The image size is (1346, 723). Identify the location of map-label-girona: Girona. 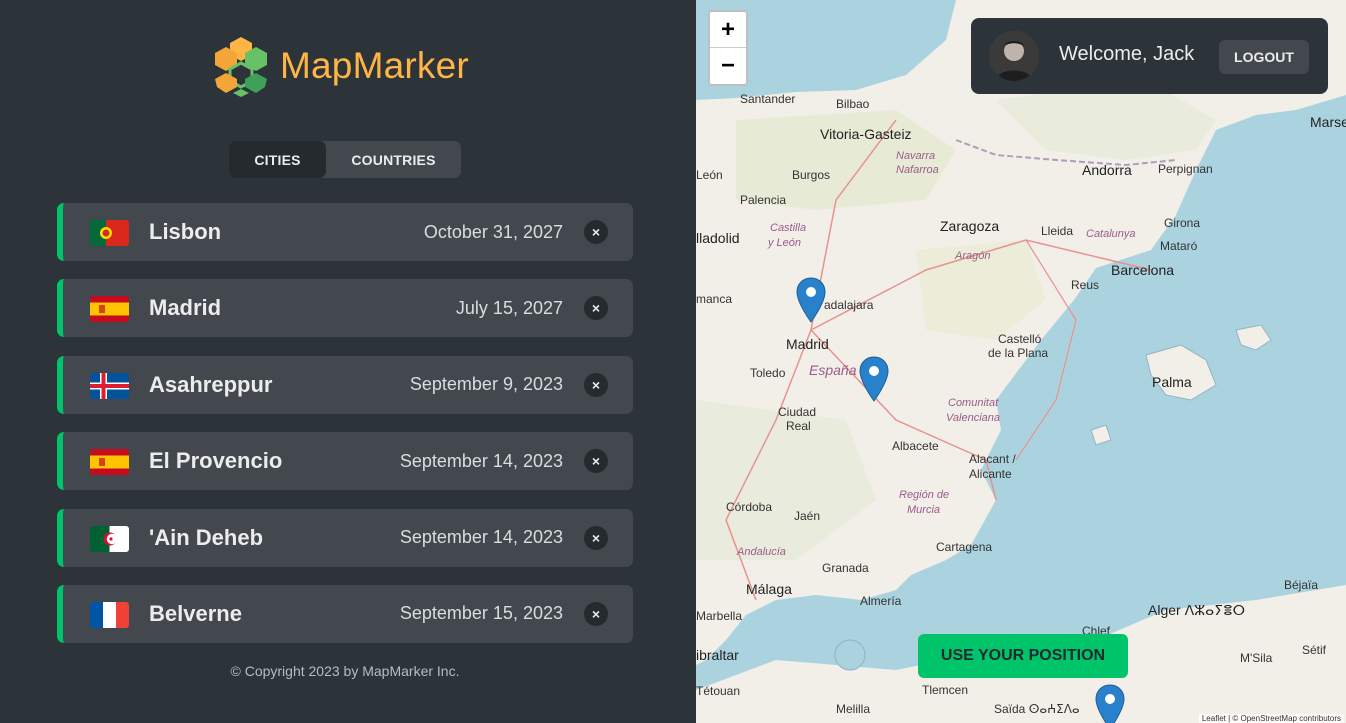
(1182, 223).